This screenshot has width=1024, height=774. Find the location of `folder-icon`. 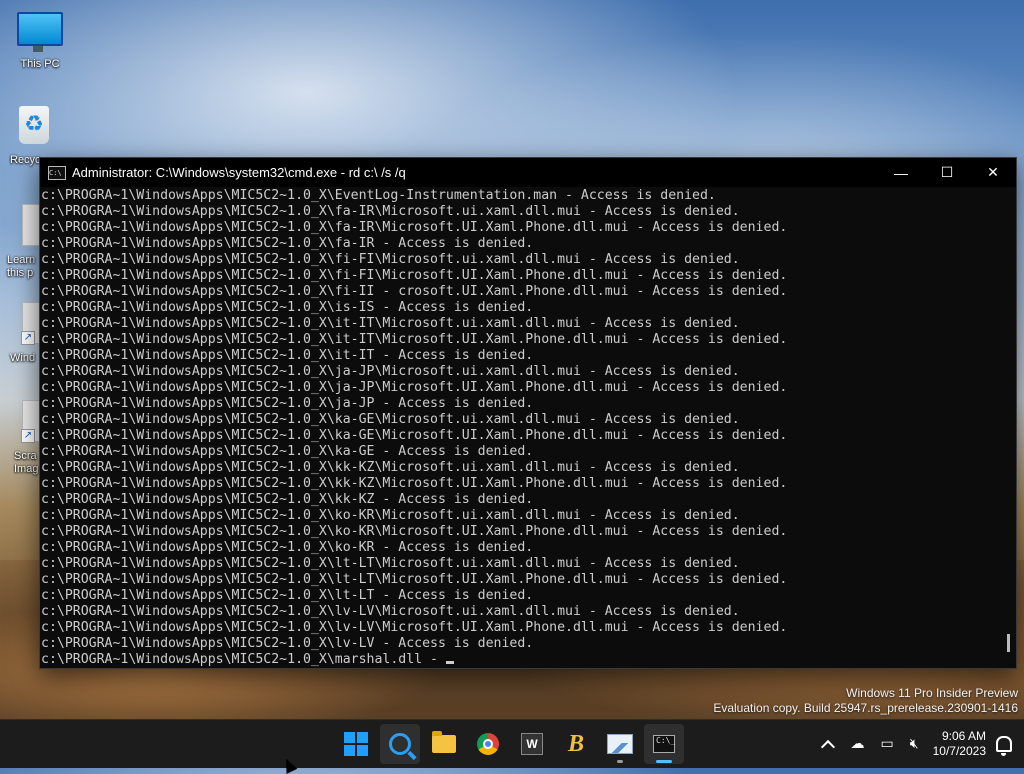

folder-icon is located at coordinates (444, 742).